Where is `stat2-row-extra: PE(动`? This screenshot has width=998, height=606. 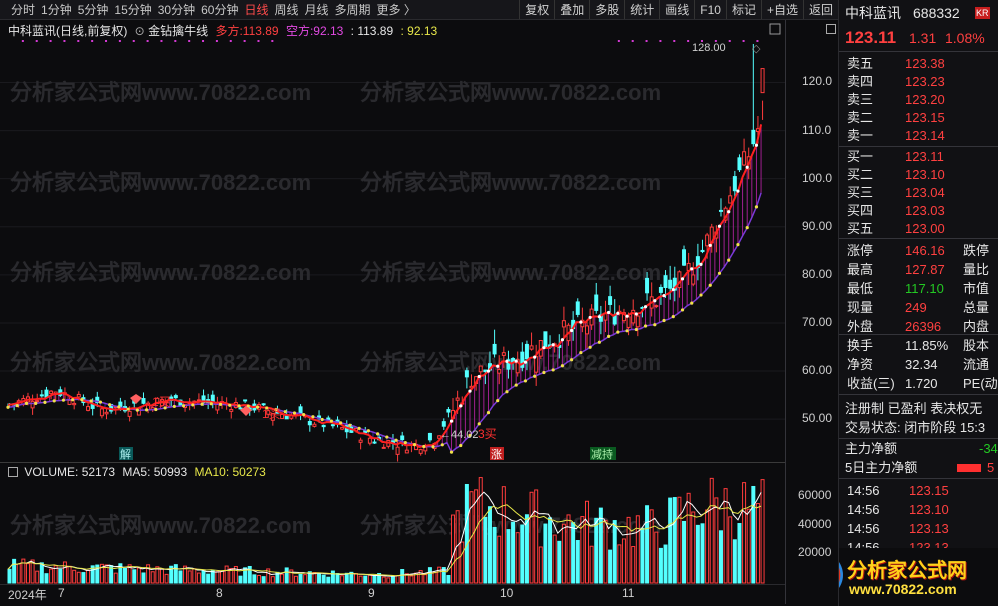 stat2-row-extra: PE(动 is located at coordinates (980, 383).